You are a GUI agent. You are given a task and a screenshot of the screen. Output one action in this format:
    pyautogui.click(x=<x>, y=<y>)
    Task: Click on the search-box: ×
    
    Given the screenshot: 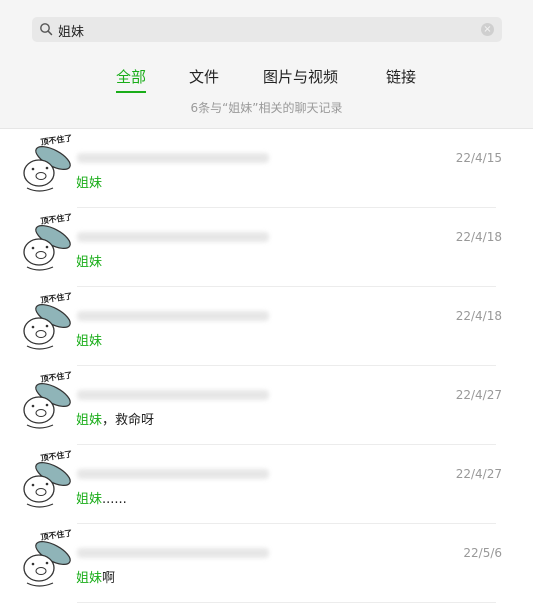 What is the action you would take?
    pyautogui.click(x=267, y=29)
    